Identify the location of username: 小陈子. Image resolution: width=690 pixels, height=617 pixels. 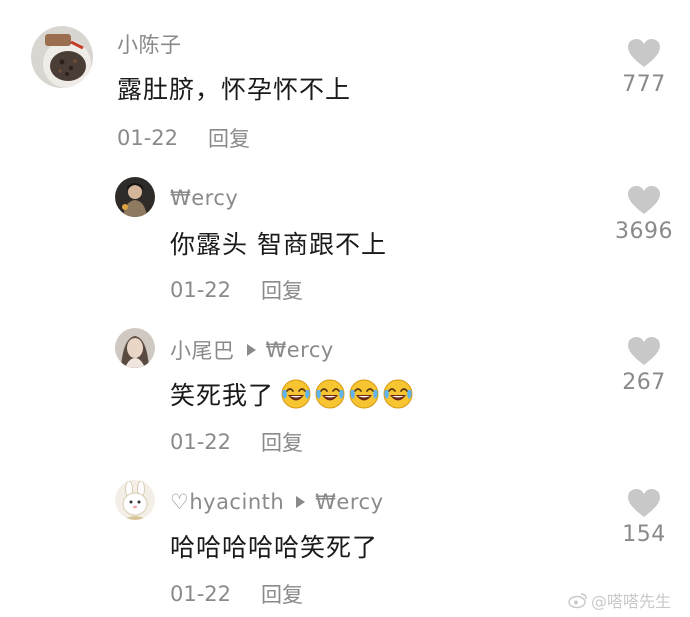
(149, 44).